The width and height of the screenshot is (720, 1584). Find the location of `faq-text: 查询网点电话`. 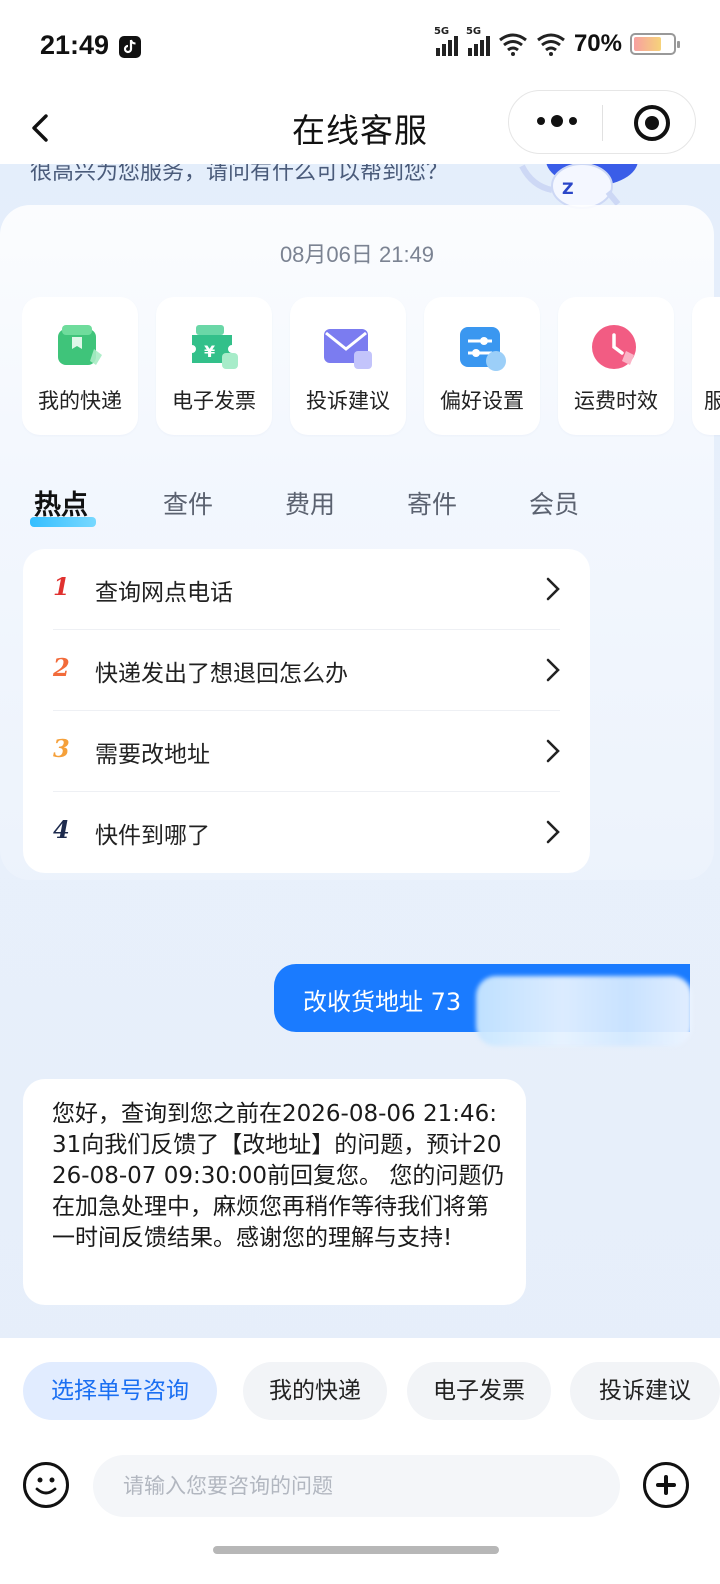

faq-text: 查询网点电话 is located at coordinates (164, 593).